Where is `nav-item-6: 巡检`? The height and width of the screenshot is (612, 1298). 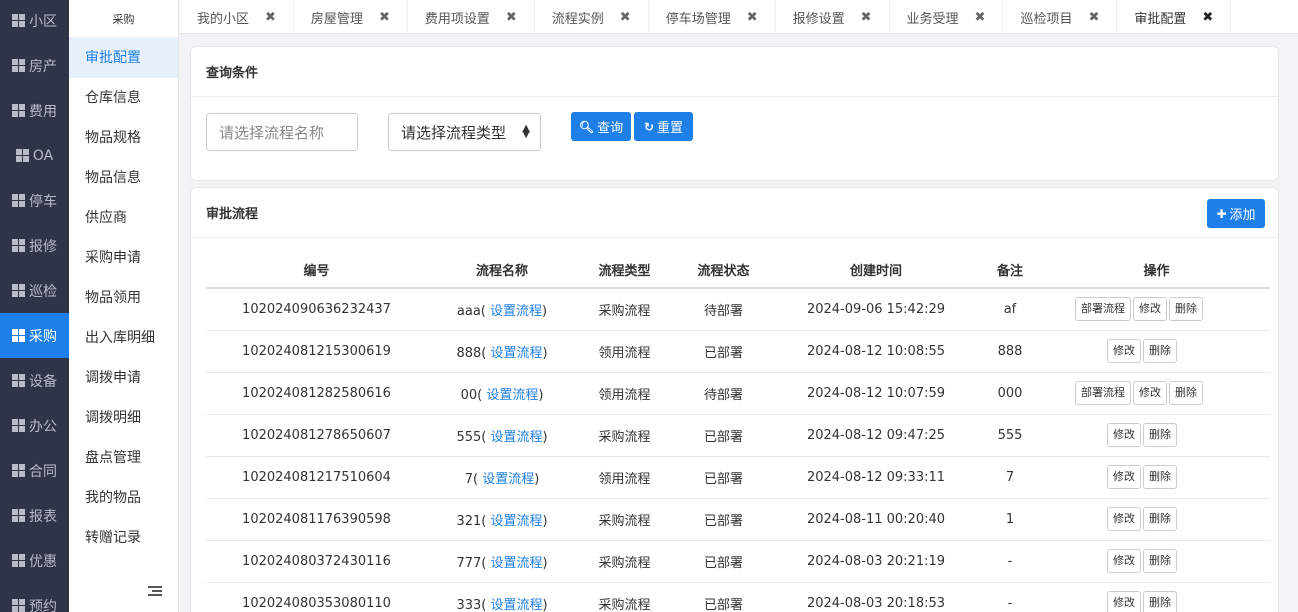
nav-item-6: 巡检 is located at coordinates (34, 290).